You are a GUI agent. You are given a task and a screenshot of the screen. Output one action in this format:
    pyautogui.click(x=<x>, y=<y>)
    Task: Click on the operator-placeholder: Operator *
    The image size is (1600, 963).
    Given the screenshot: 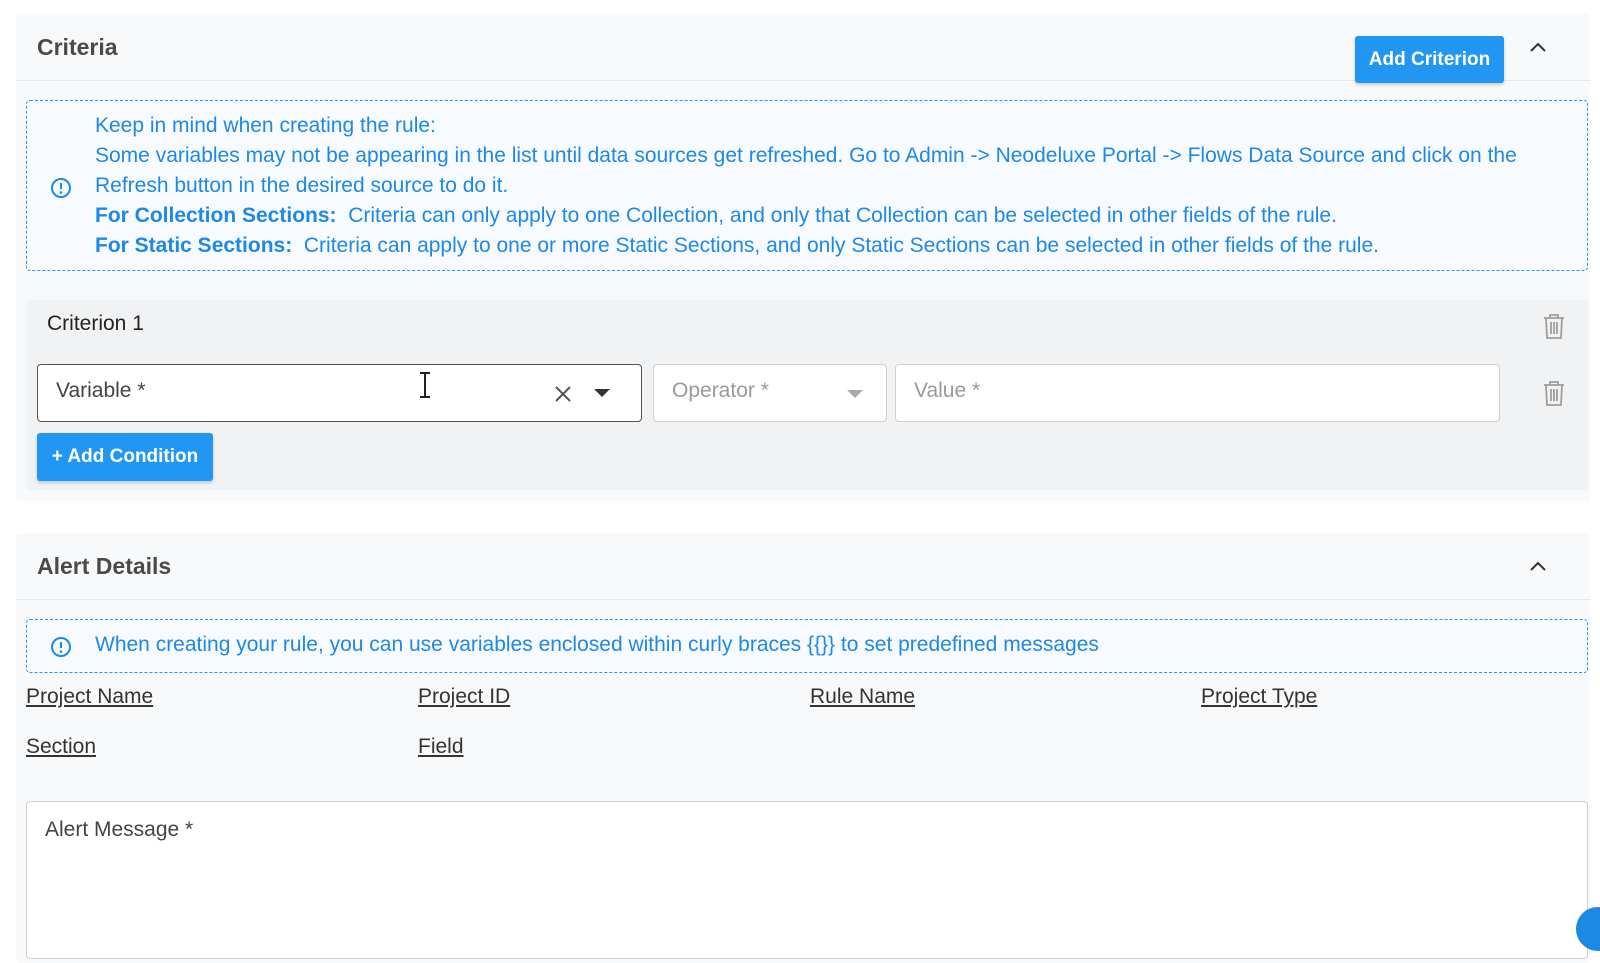 What is the action you would take?
    pyautogui.click(x=720, y=390)
    